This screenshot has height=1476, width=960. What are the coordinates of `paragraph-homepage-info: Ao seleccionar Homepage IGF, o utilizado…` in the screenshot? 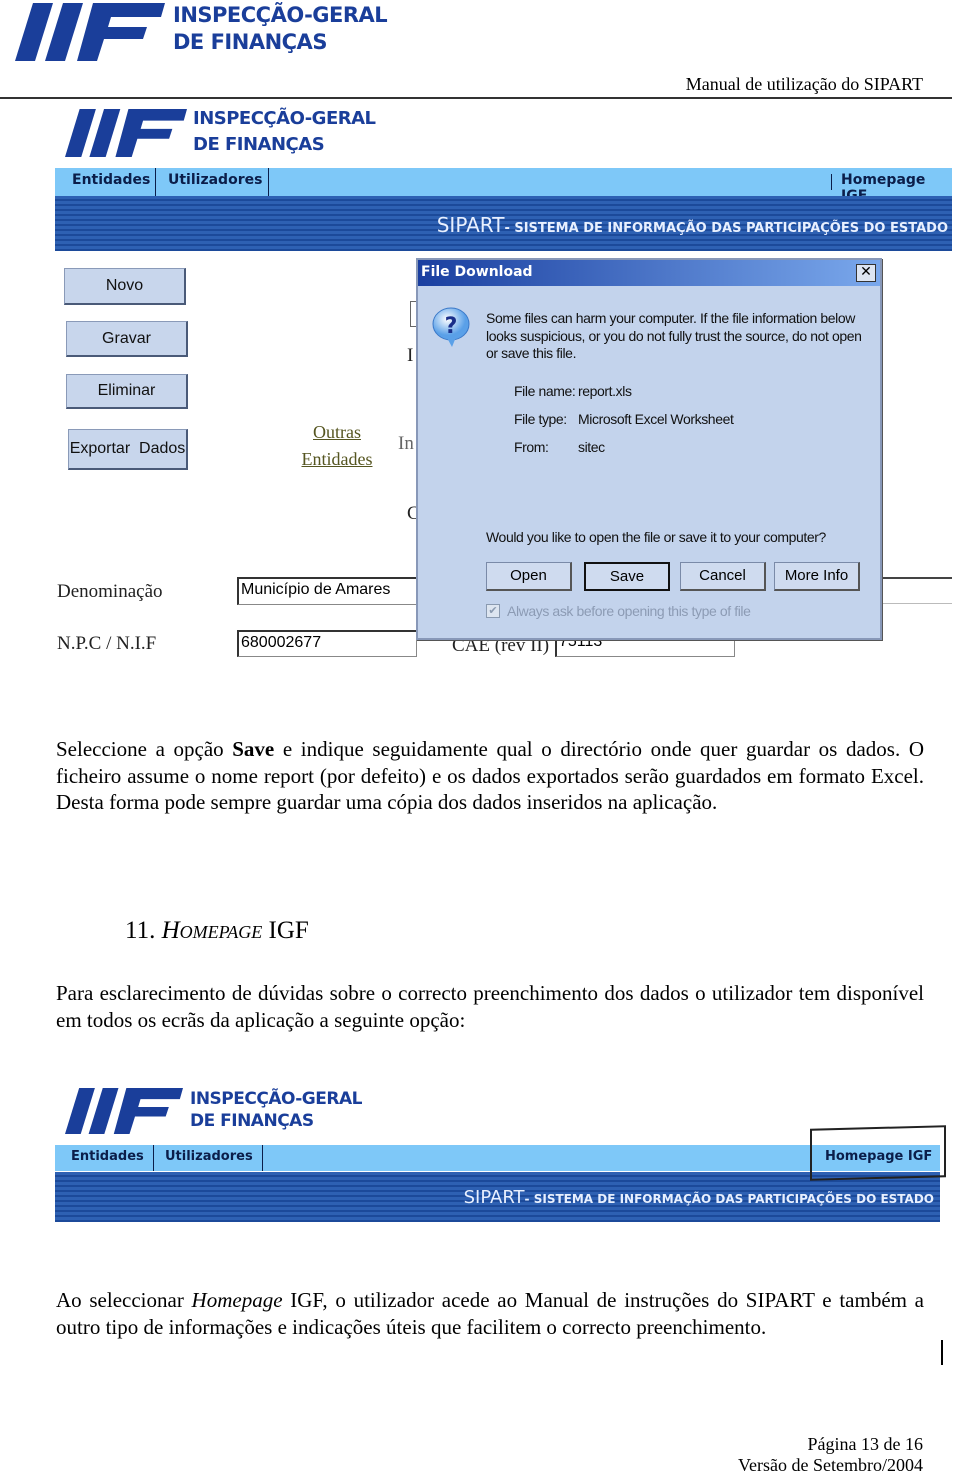 It's located at (490, 1313).